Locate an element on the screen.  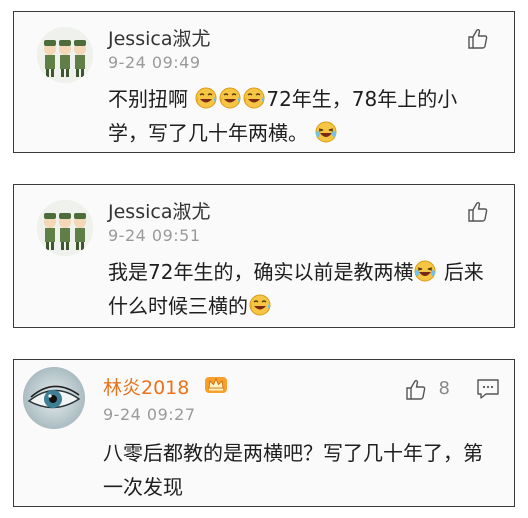
timestamp: 9-24 09:27 is located at coordinates (149, 414).